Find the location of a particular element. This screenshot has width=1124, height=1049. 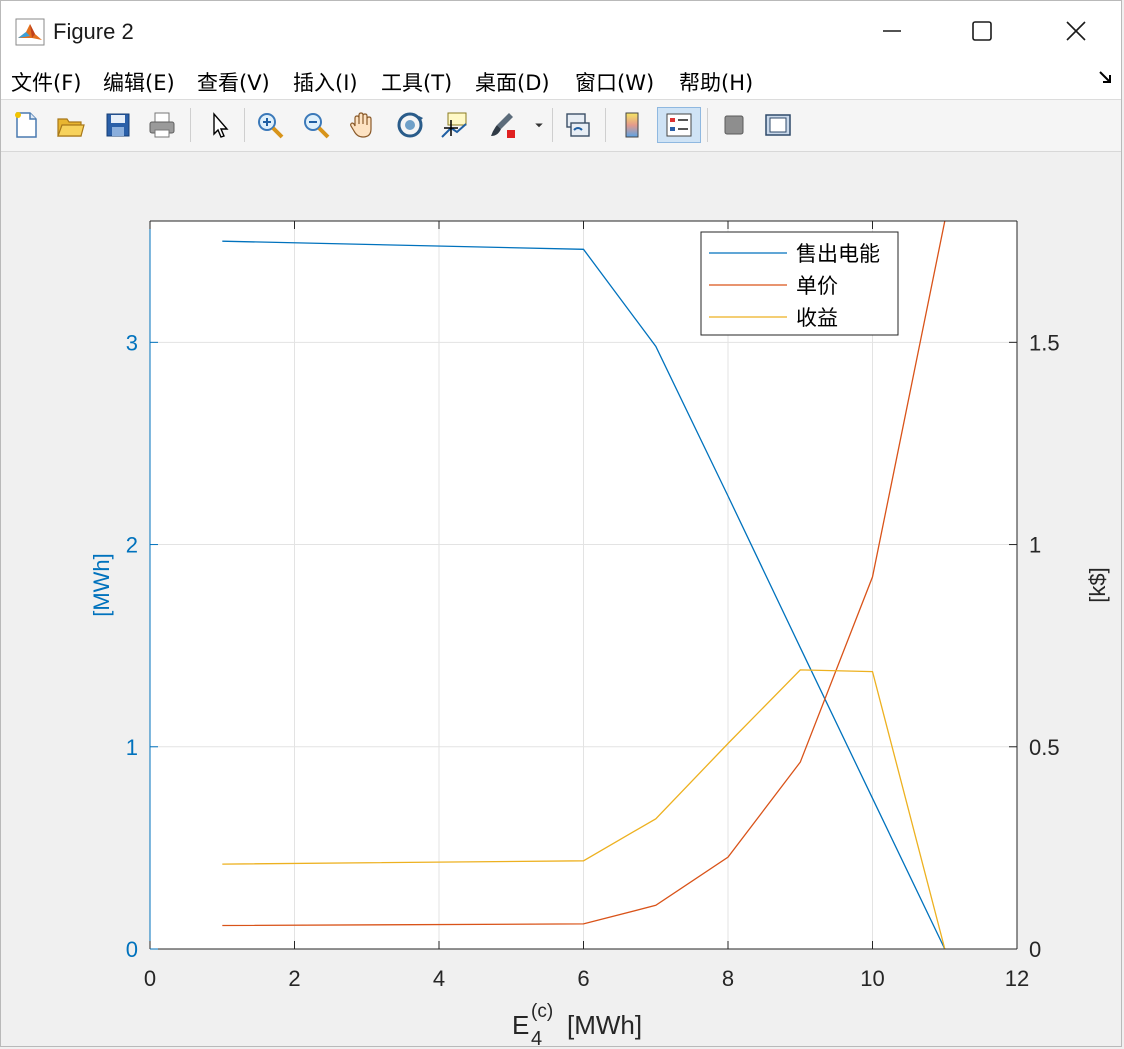

x-tick-label: 6 is located at coordinates (583, 978).